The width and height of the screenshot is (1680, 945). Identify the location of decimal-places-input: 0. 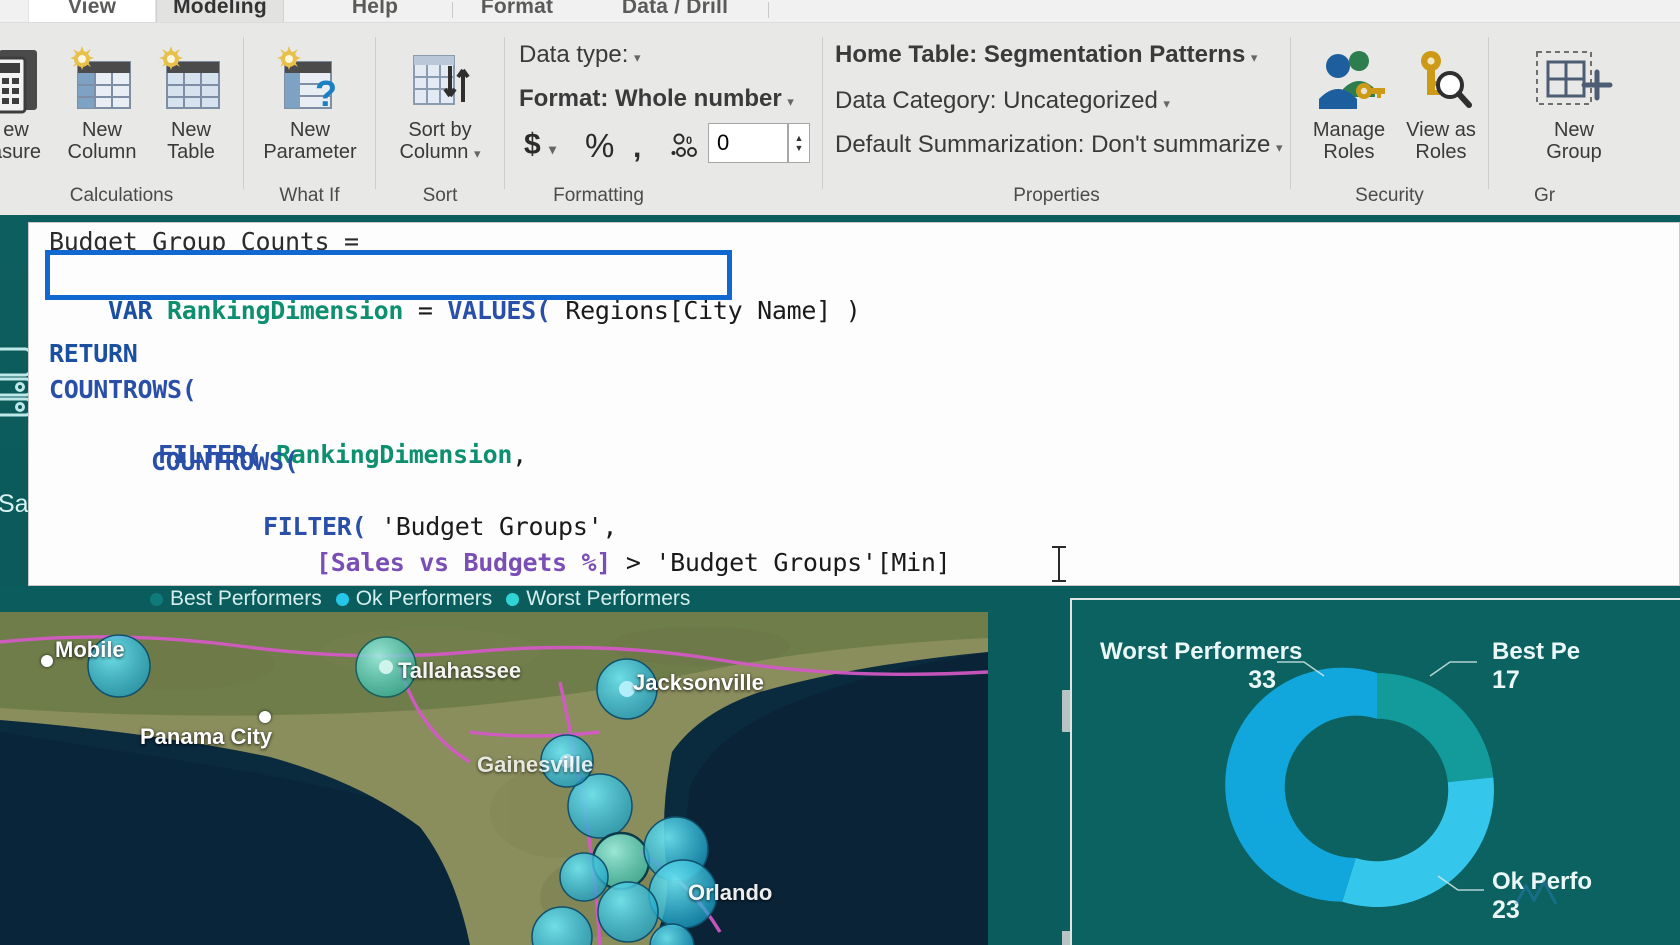
(748, 143).